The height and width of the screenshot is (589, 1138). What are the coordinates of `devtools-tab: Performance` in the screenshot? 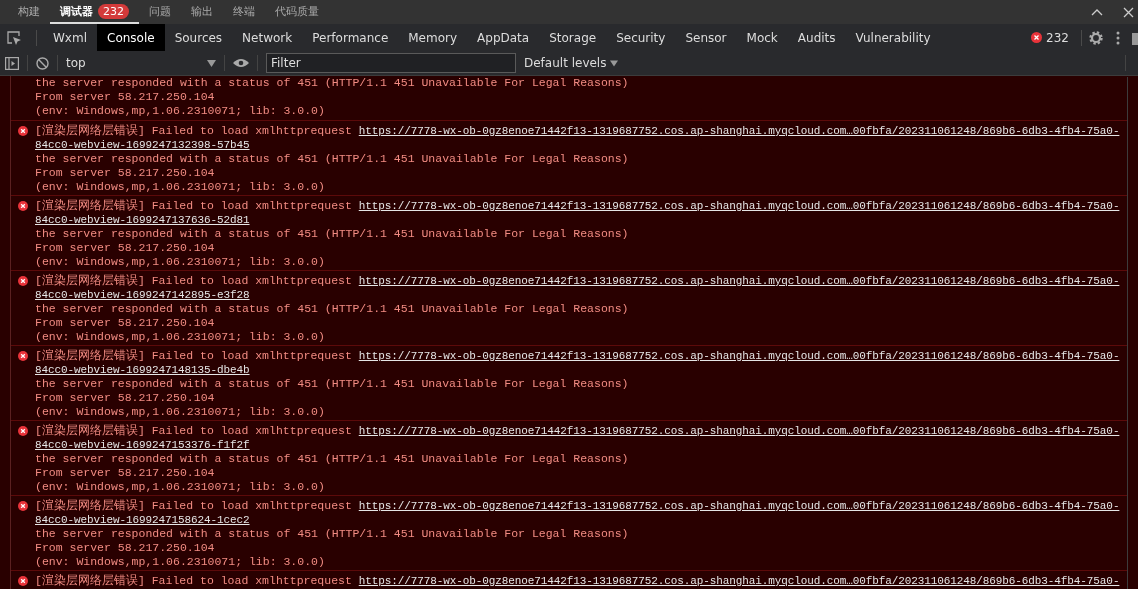 It's located at (350, 37).